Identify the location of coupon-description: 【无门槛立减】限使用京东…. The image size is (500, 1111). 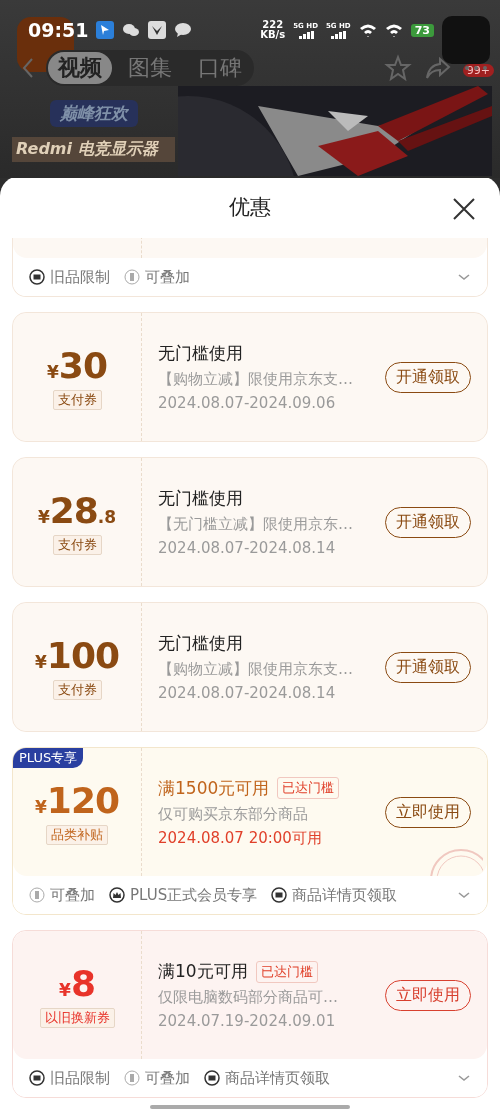
(256, 524).